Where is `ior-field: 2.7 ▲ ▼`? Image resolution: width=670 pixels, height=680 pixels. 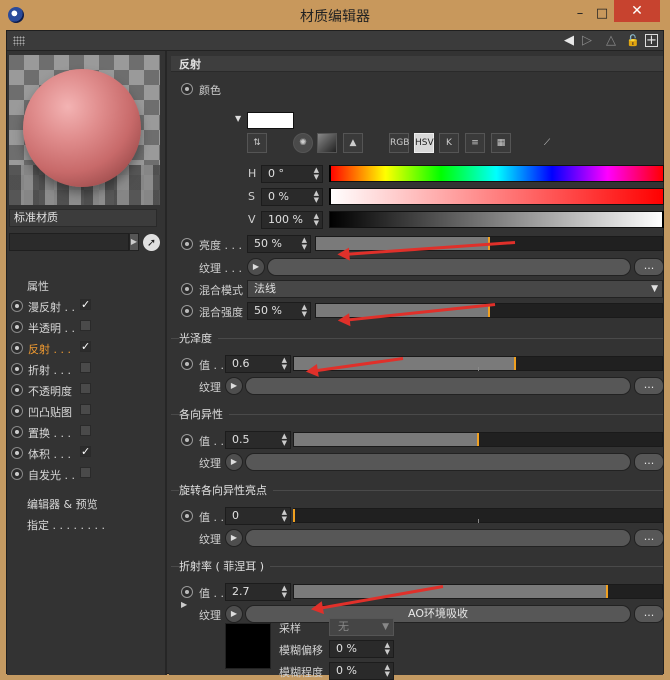 ior-field: 2.7 ▲ ▼ is located at coordinates (258, 592).